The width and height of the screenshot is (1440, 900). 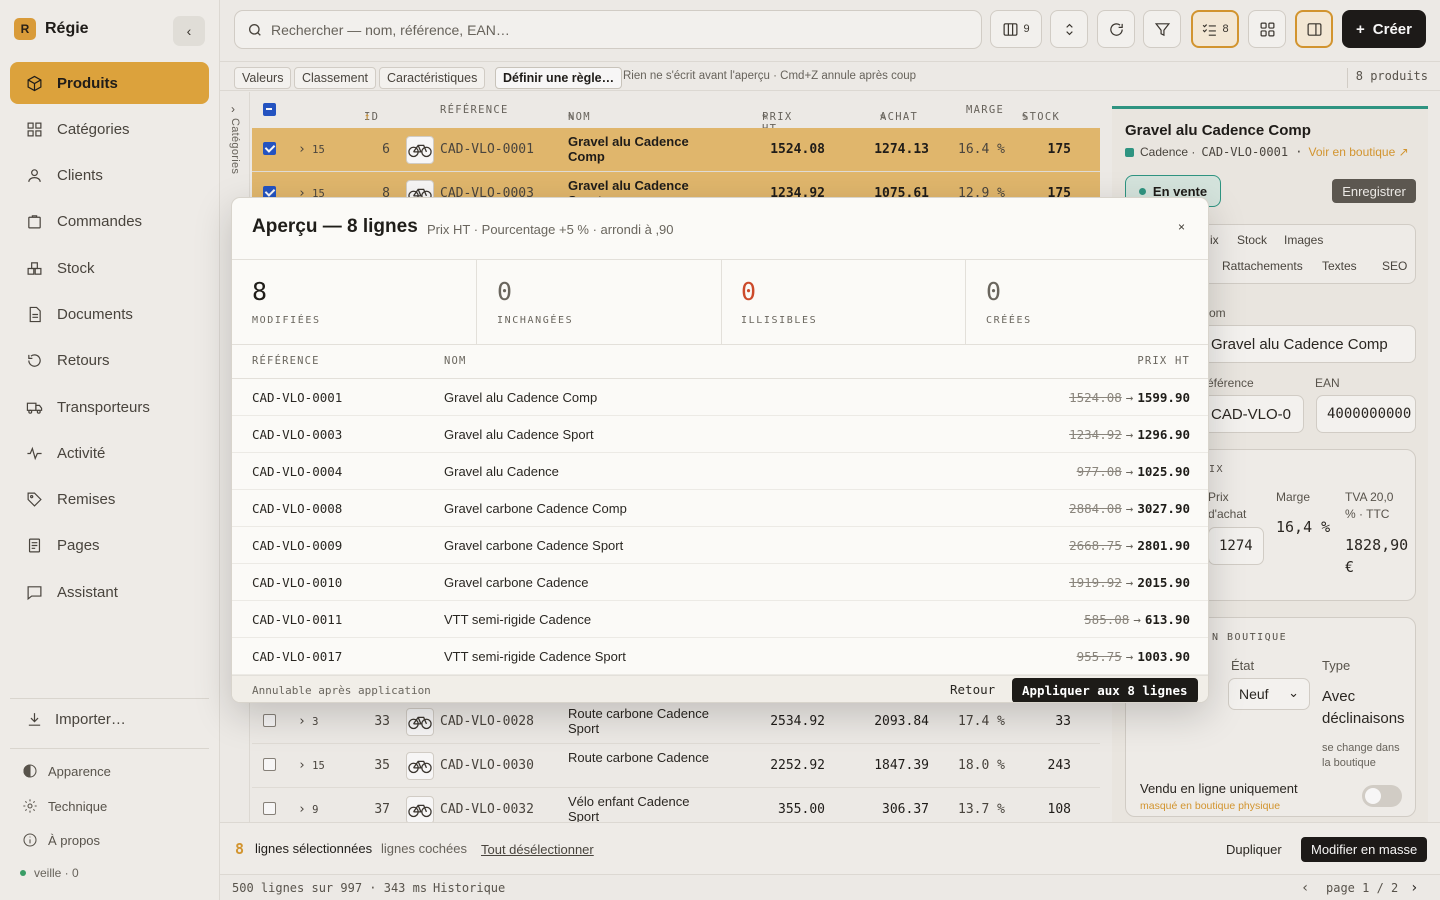 What do you see at coordinates (286, 320) in the screenshot?
I see `stat-label: MODIFIÉES` at bounding box center [286, 320].